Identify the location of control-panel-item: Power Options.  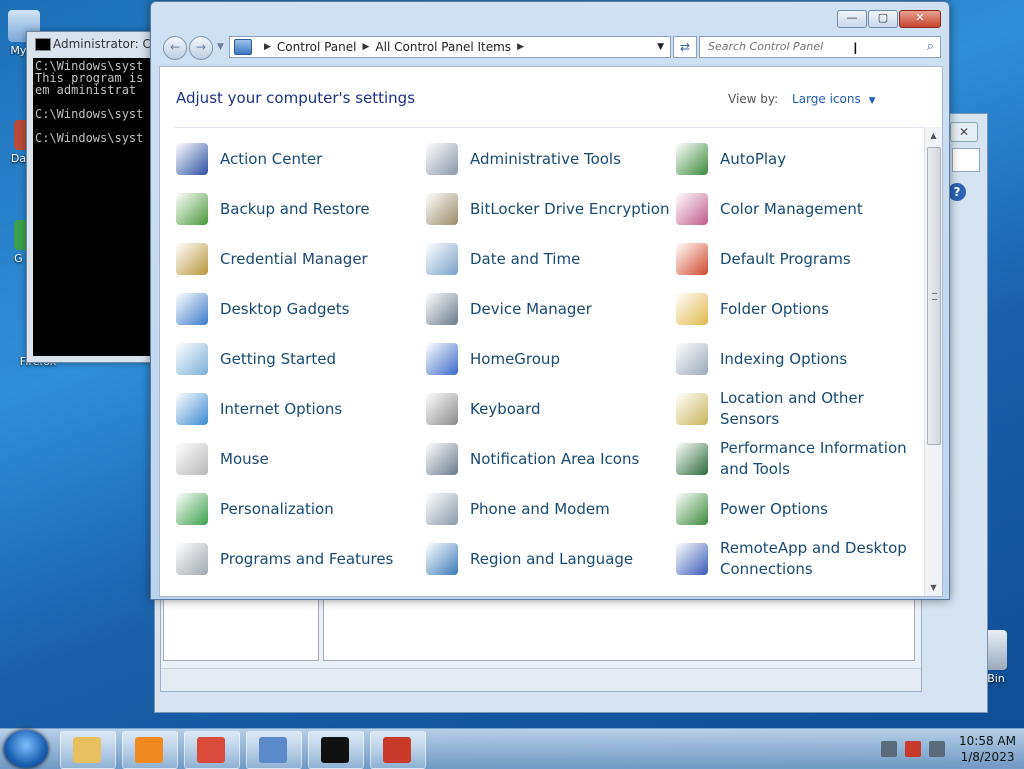
(801, 509).